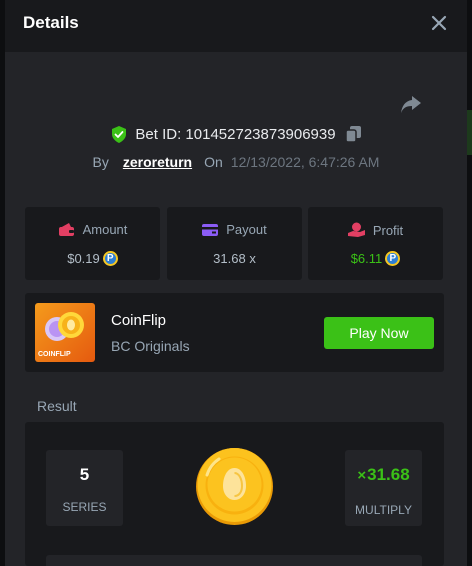 Image resolution: width=472 pixels, height=566 pixels. Describe the element at coordinates (51, 22) in the screenshot. I see `dialog-title: Details` at that location.